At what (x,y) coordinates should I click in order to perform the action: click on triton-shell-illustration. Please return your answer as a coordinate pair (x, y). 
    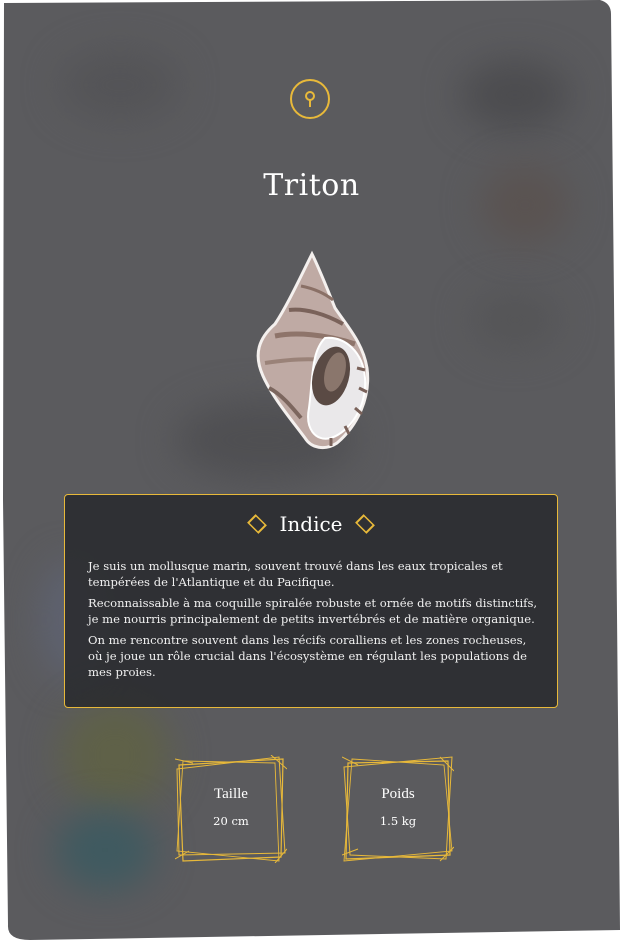
    Looking at the image, I should click on (313, 350).